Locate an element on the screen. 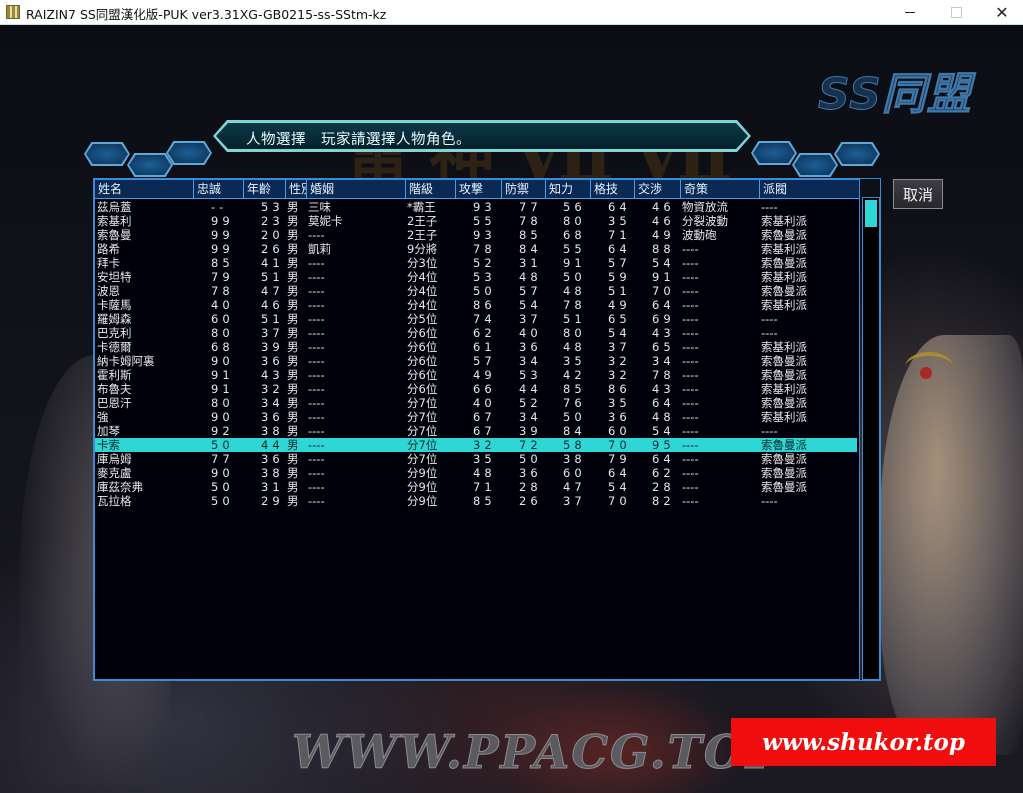 This screenshot has width=1023, height=793. cell-attack: 67 is located at coordinates (484, 417).